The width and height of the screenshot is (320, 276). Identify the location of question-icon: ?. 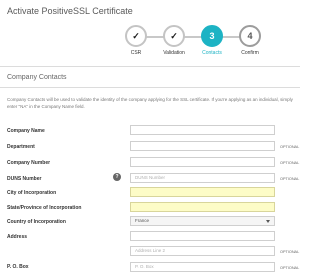
(117, 177).